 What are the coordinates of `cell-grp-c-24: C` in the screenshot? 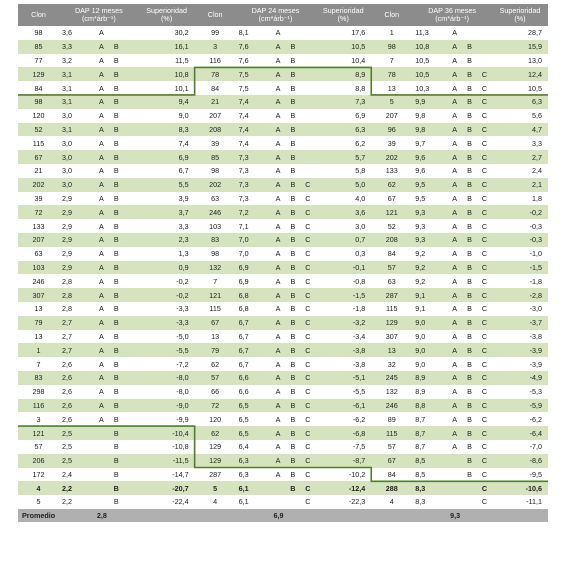 It's located at (308, 336).